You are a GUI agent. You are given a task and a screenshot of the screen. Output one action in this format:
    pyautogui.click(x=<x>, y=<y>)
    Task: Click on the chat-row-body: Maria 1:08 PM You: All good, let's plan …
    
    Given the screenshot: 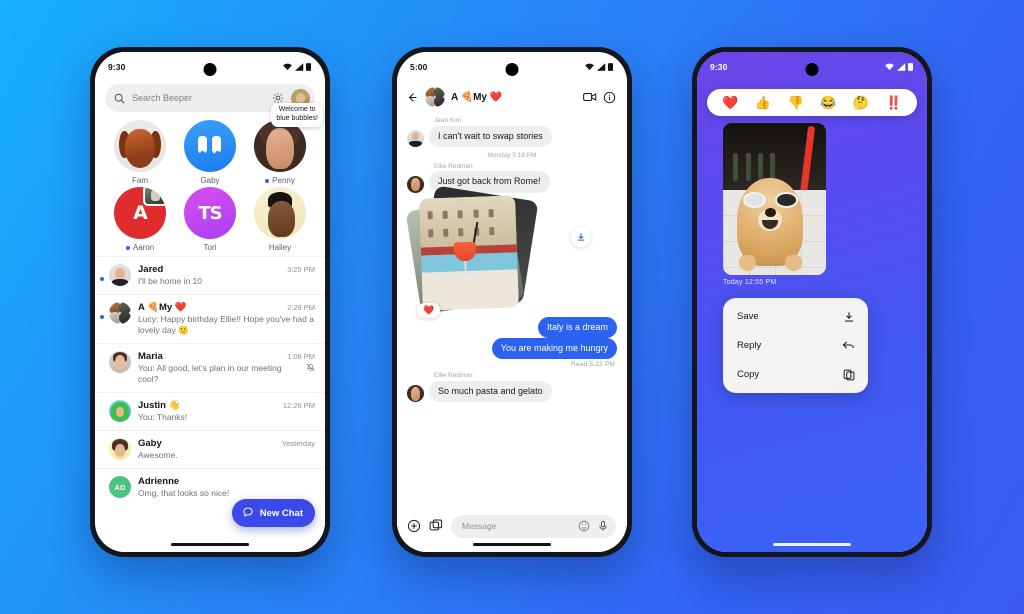 What is the action you would take?
    pyautogui.click(x=226, y=368)
    